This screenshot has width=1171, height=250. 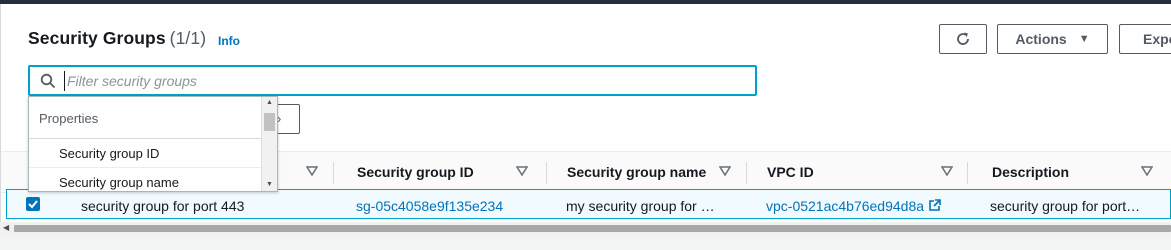 I want to click on property-option-security-group-name: Security group name, so click(x=119, y=182).